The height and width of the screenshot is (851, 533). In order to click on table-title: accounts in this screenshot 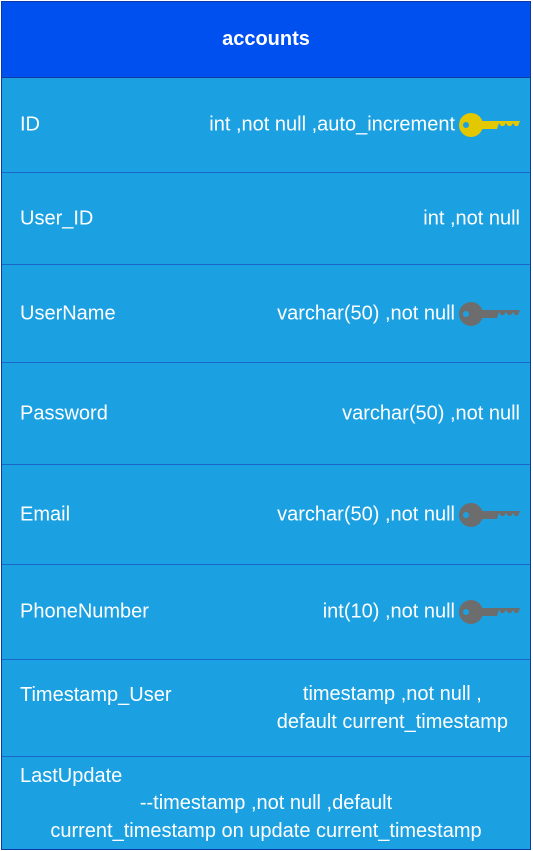, I will do `click(266, 39)`.